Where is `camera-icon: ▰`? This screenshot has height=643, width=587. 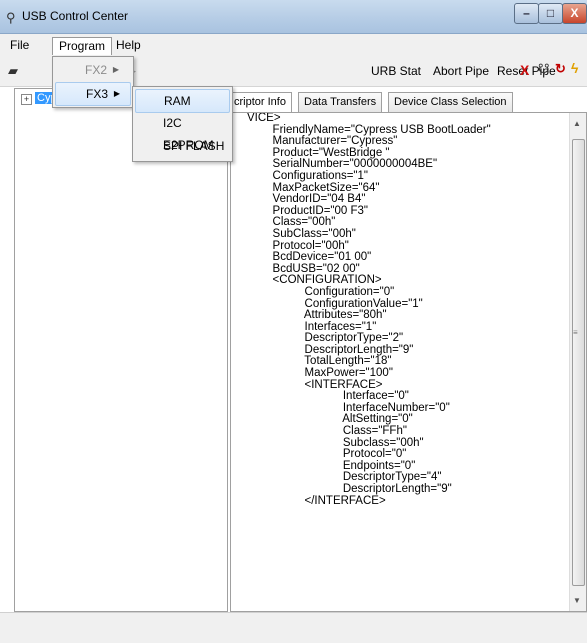 camera-icon: ▰ is located at coordinates (13, 71).